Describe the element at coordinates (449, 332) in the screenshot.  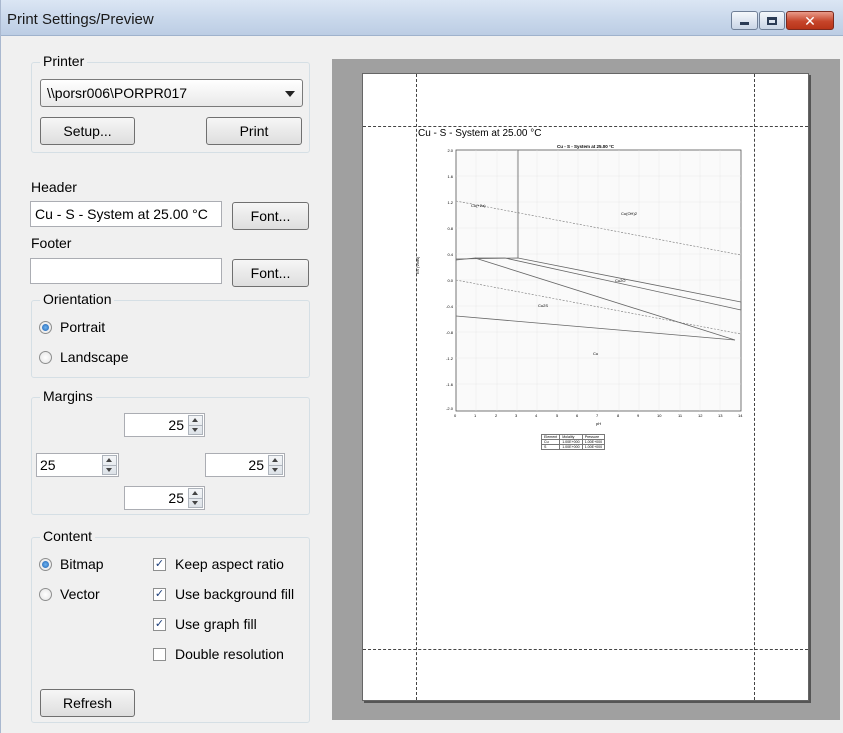
I see `y-tick: -0.8` at that location.